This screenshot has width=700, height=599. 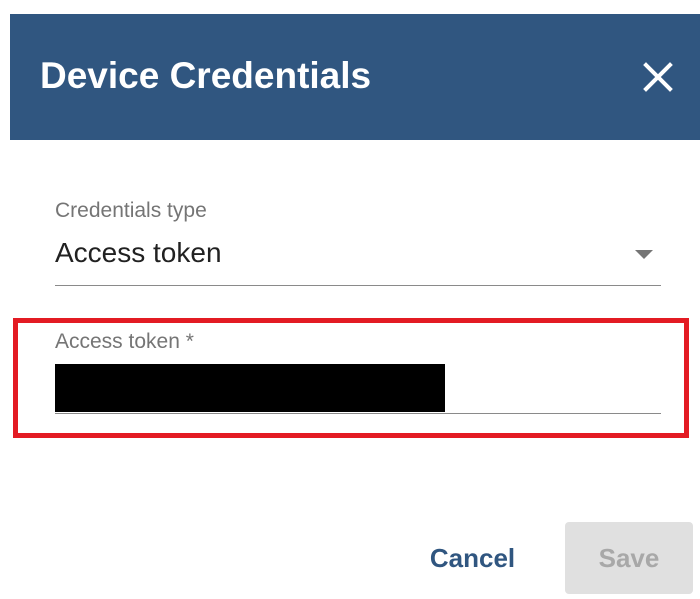 What do you see at coordinates (131, 210) in the screenshot?
I see `credentials-type-label: Credentials type` at bounding box center [131, 210].